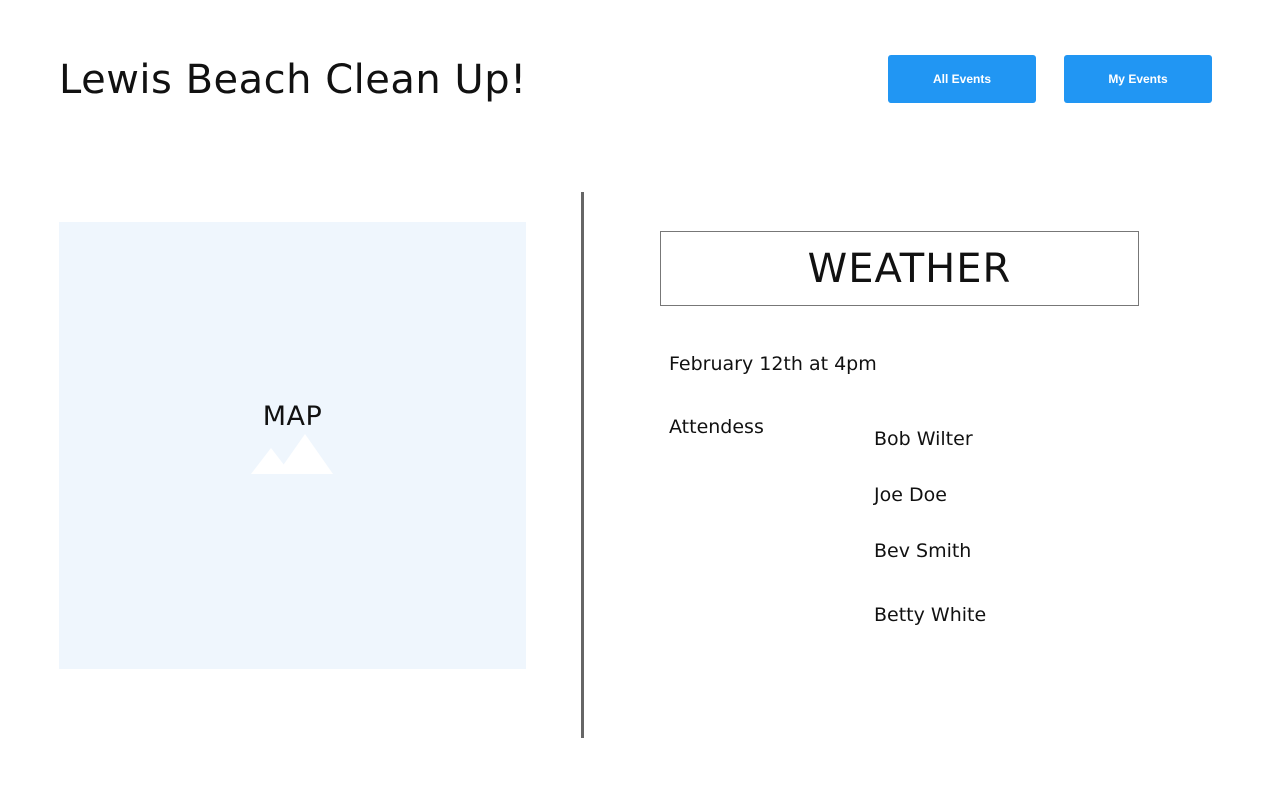 The image size is (1280, 800). I want to click on attendee-item: Bob Wilter, so click(923, 439).